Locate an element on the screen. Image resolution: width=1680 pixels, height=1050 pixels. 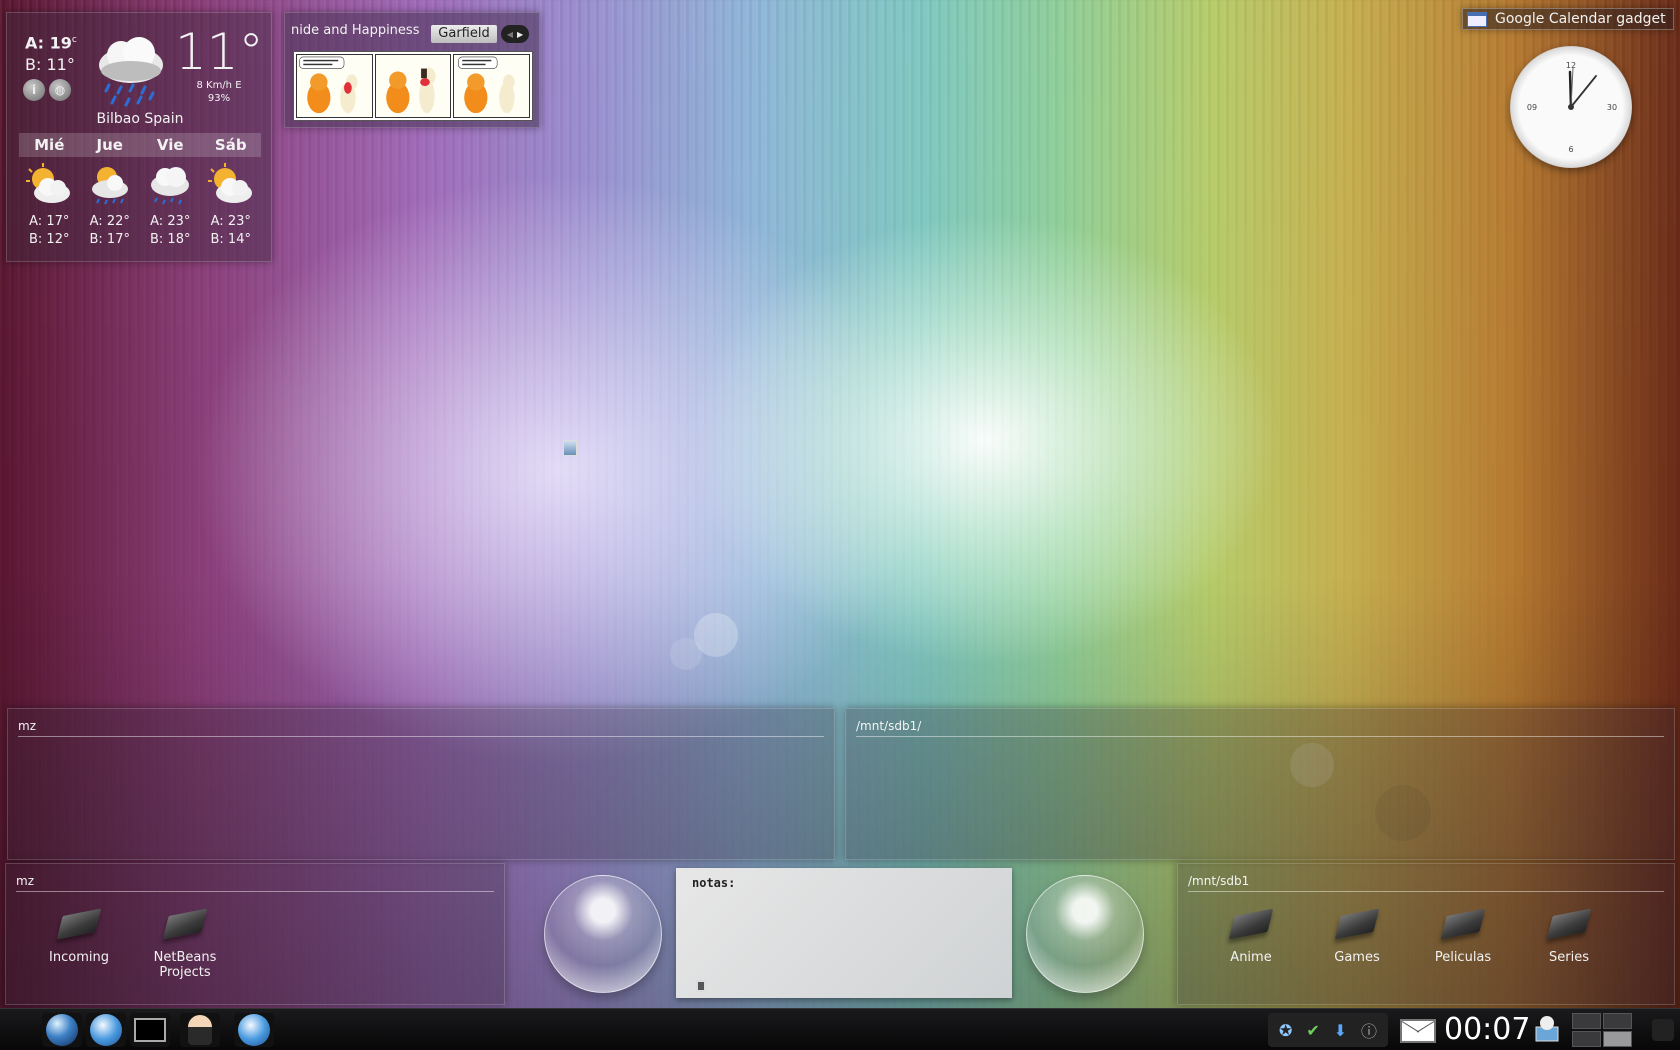
svg-text: 12 is located at coordinates (1571, 65).